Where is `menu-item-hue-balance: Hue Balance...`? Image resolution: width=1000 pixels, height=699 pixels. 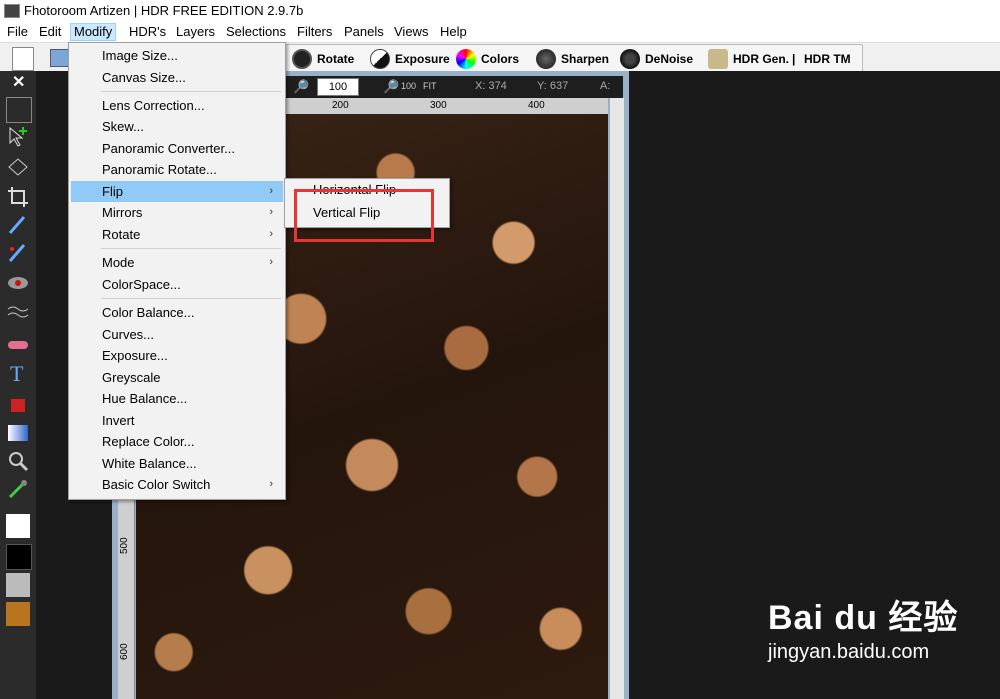
menu-item-hue-balance: Hue Balance... is located at coordinates (177, 398).